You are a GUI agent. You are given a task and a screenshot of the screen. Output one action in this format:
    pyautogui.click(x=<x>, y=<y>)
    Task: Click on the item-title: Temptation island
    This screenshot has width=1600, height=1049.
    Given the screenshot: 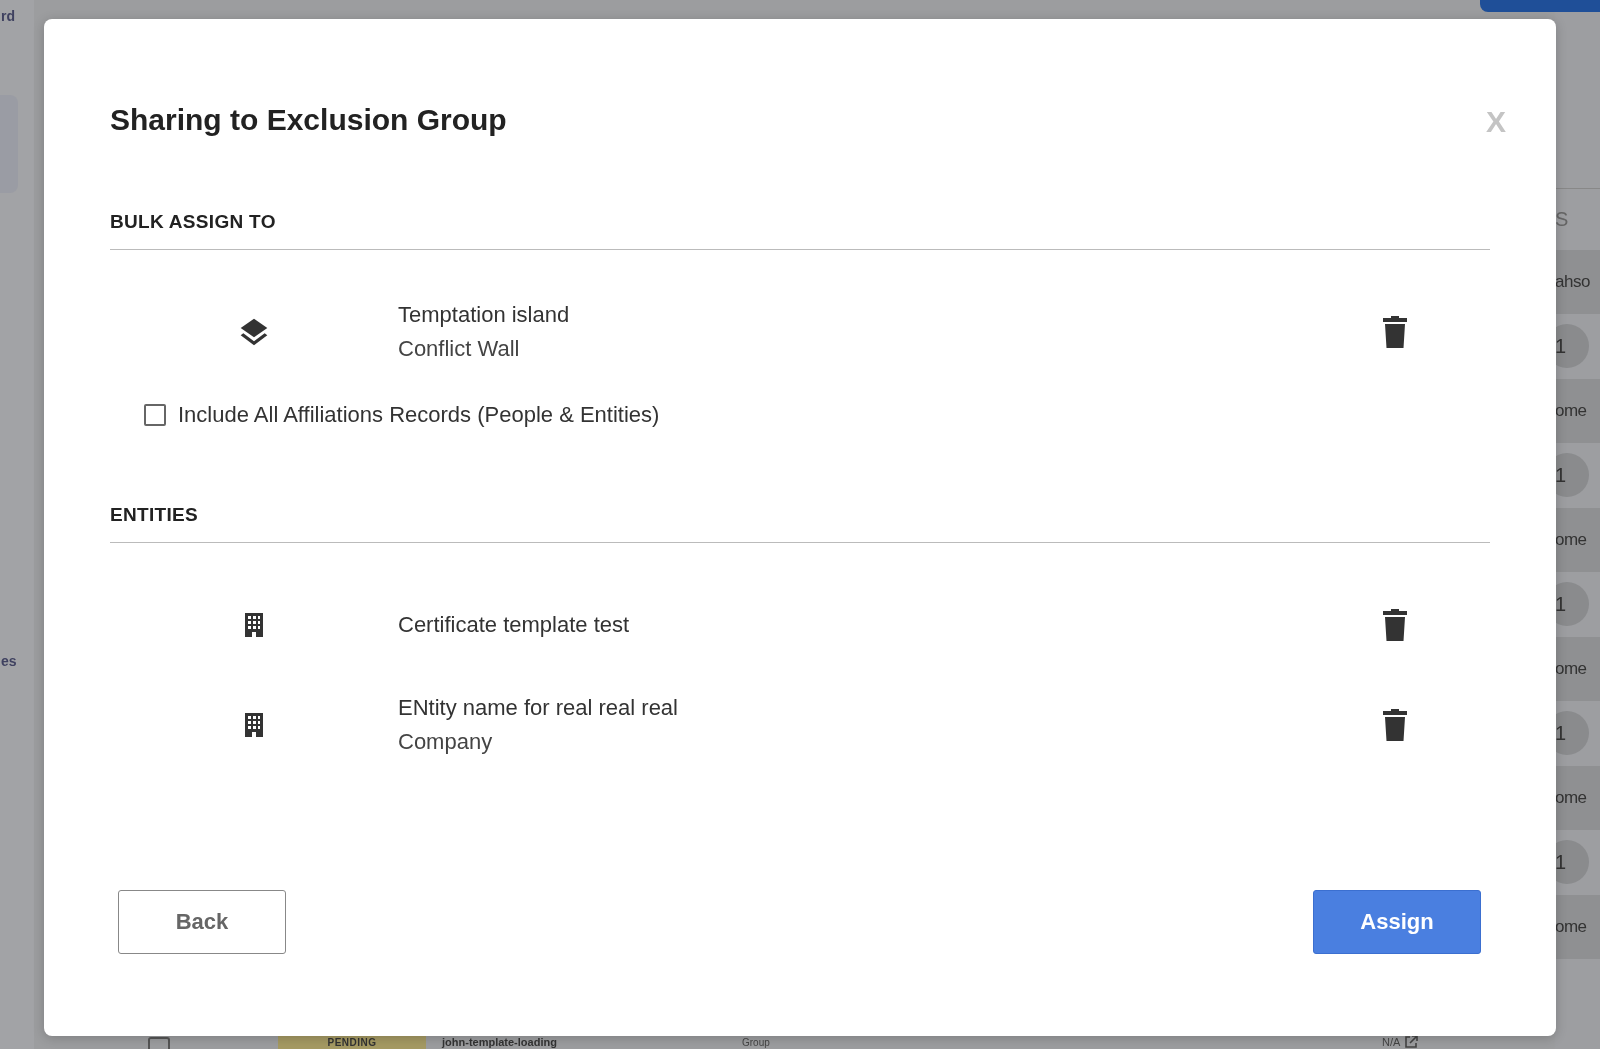 What is the action you would take?
    pyautogui.click(x=484, y=315)
    